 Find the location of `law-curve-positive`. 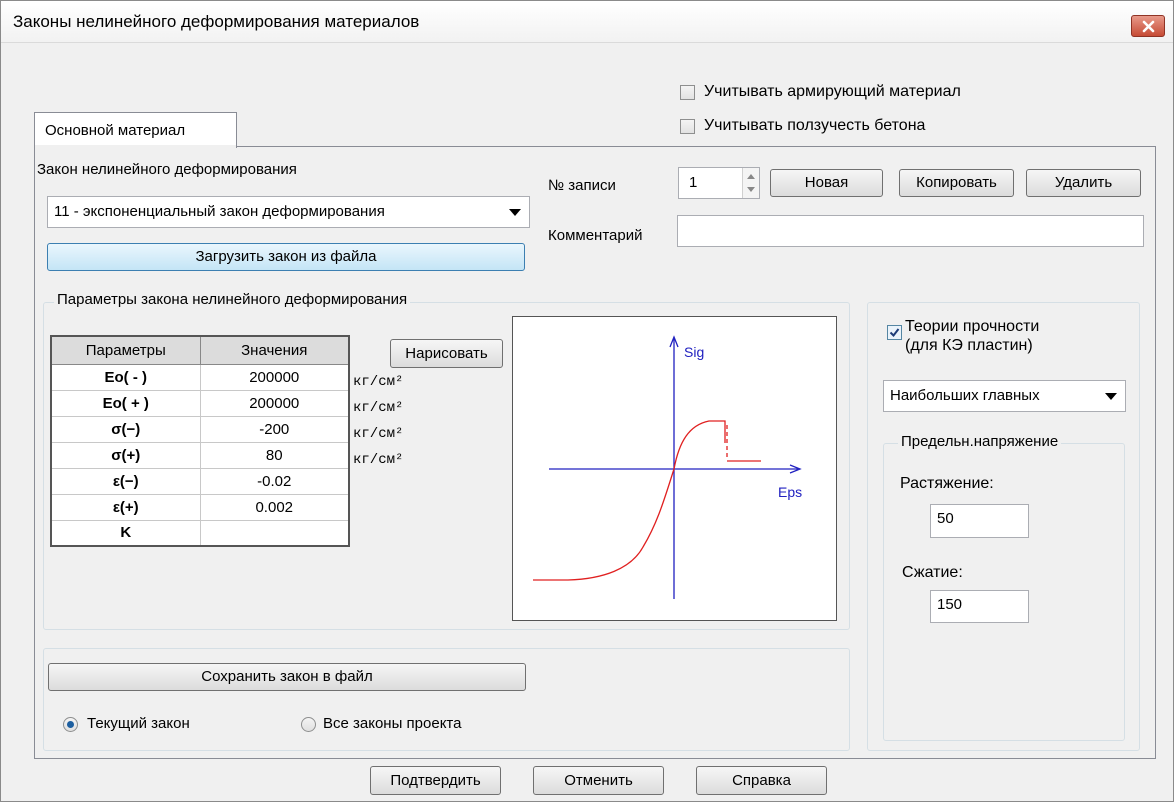

law-curve-positive is located at coordinates (699, 445).